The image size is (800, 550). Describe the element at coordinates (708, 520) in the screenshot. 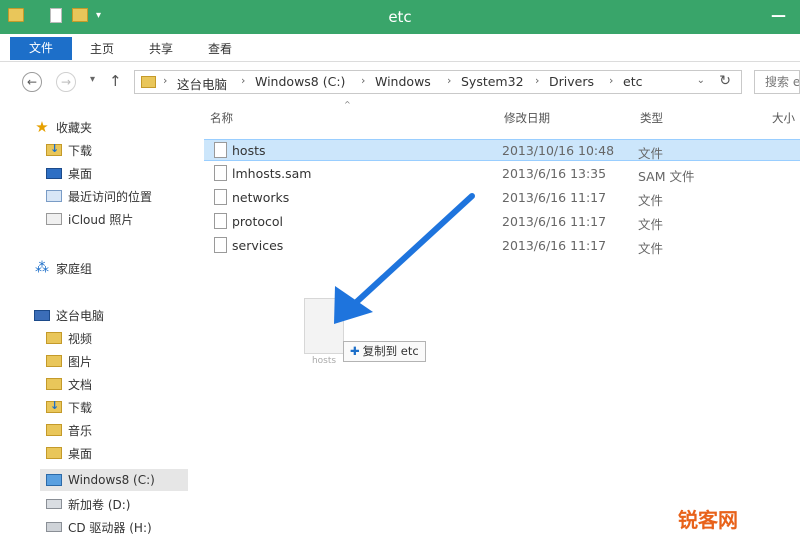

I see `watermark: 锐客网` at that location.